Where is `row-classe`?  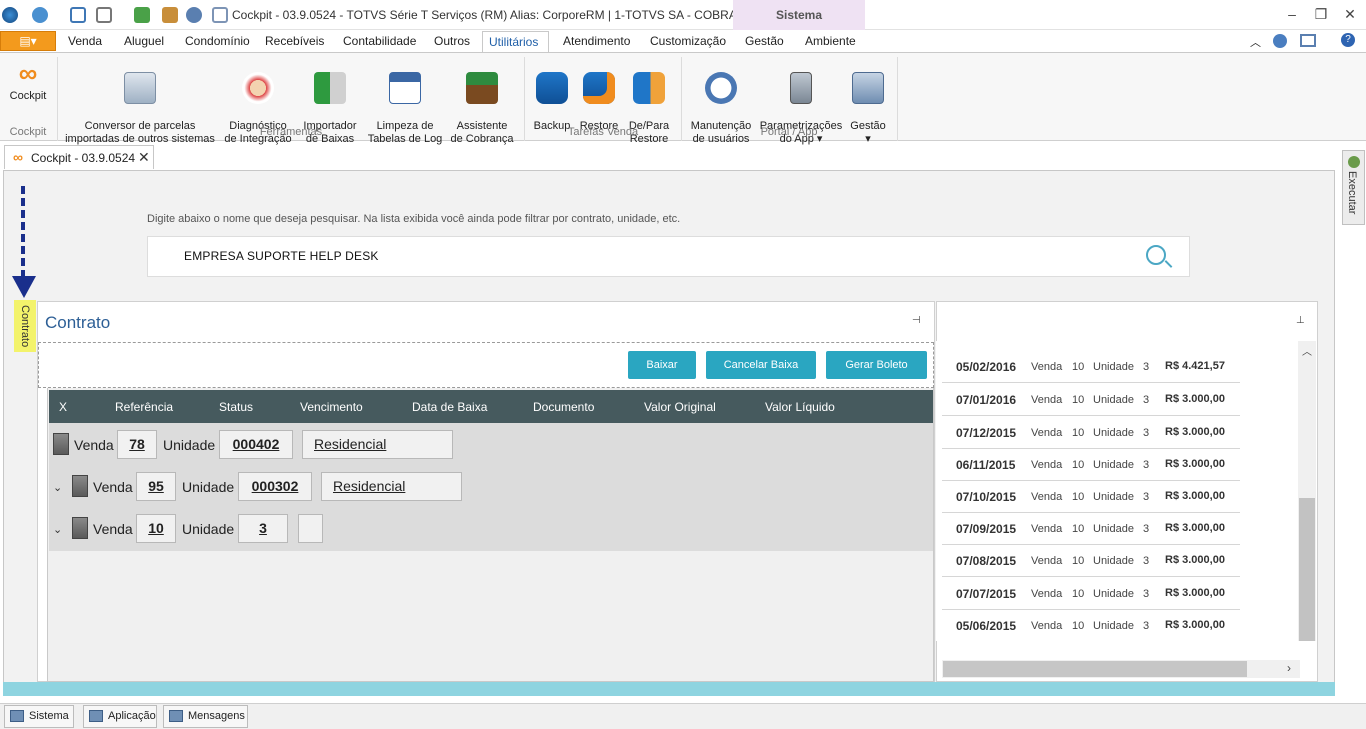 row-classe is located at coordinates (310, 528).